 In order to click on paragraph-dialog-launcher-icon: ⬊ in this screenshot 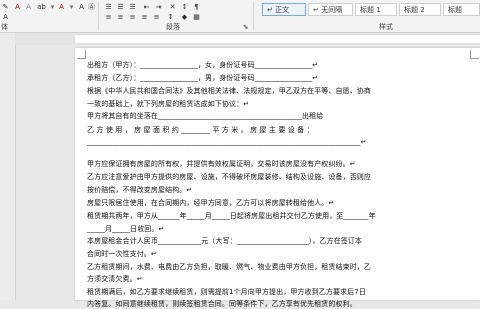, I will do `click(245, 27)`.